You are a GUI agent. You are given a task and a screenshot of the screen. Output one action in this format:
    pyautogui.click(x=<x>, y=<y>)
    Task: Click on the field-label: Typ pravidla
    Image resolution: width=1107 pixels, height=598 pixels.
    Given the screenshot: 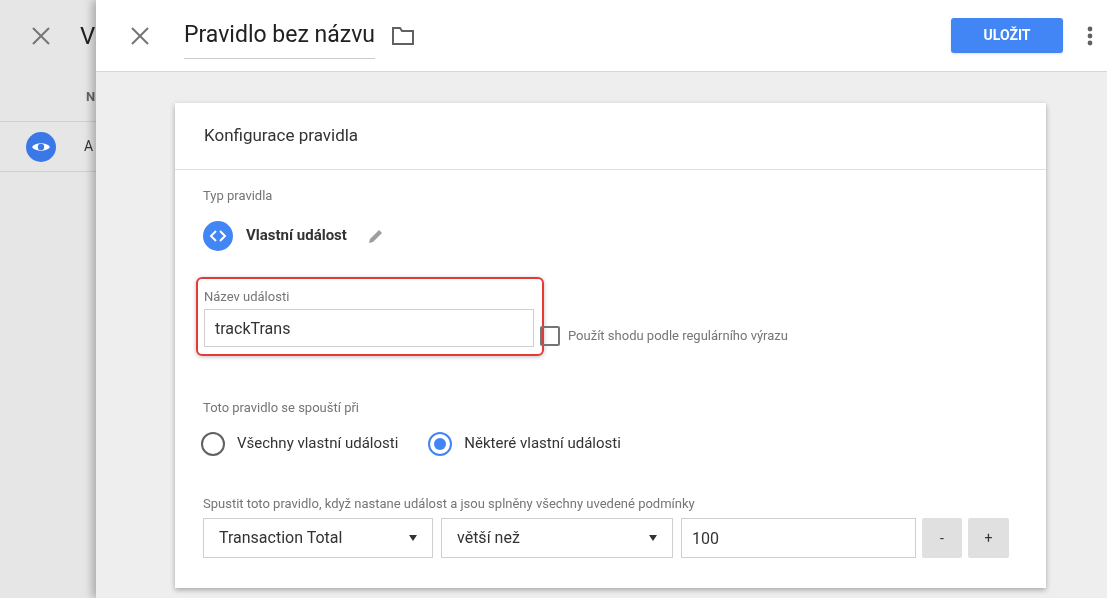 What is the action you would take?
    pyautogui.click(x=238, y=196)
    